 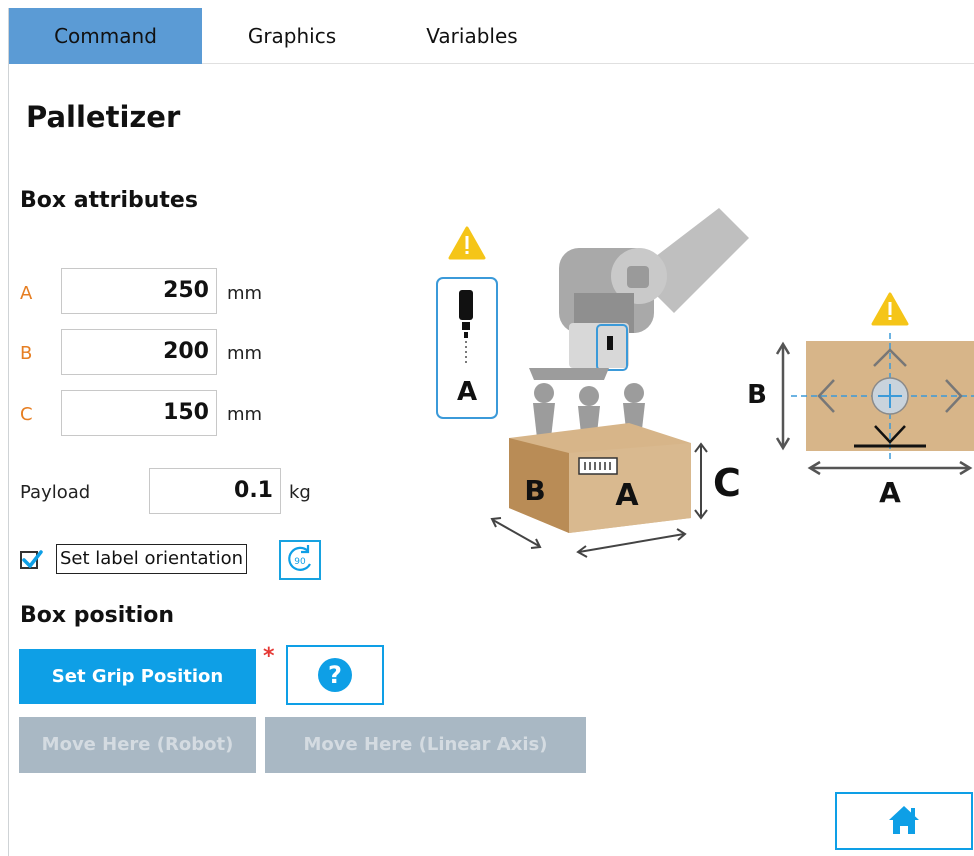 What do you see at coordinates (757, 395) in the screenshot?
I see `top-view-letter-b: B` at bounding box center [757, 395].